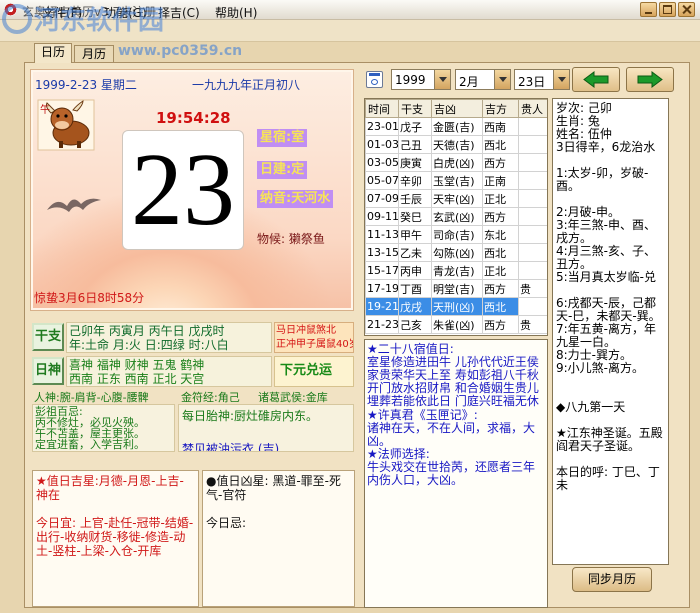 This screenshot has height=613, width=700. I want to click on menu-select-date: 择吉(C), so click(179, 12).